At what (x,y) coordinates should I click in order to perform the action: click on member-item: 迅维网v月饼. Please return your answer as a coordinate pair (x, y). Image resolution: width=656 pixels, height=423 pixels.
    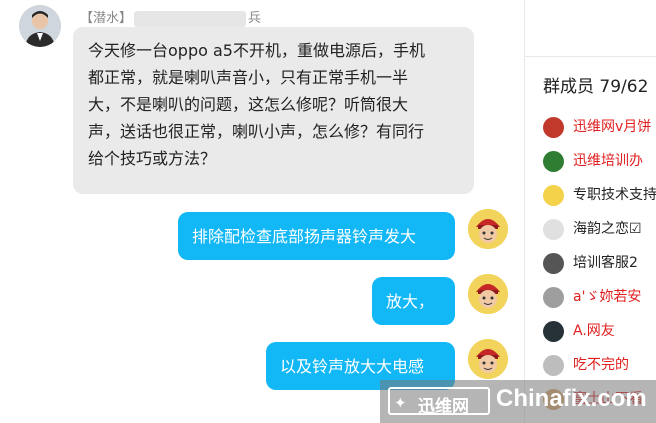
    Looking at the image, I should click on (599, 127).